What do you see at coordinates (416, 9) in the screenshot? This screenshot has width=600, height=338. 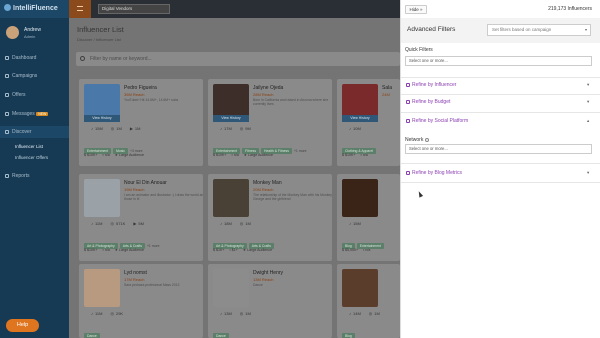 I see `hide-panel-button: Hide »` at bounding box center [416, 9].